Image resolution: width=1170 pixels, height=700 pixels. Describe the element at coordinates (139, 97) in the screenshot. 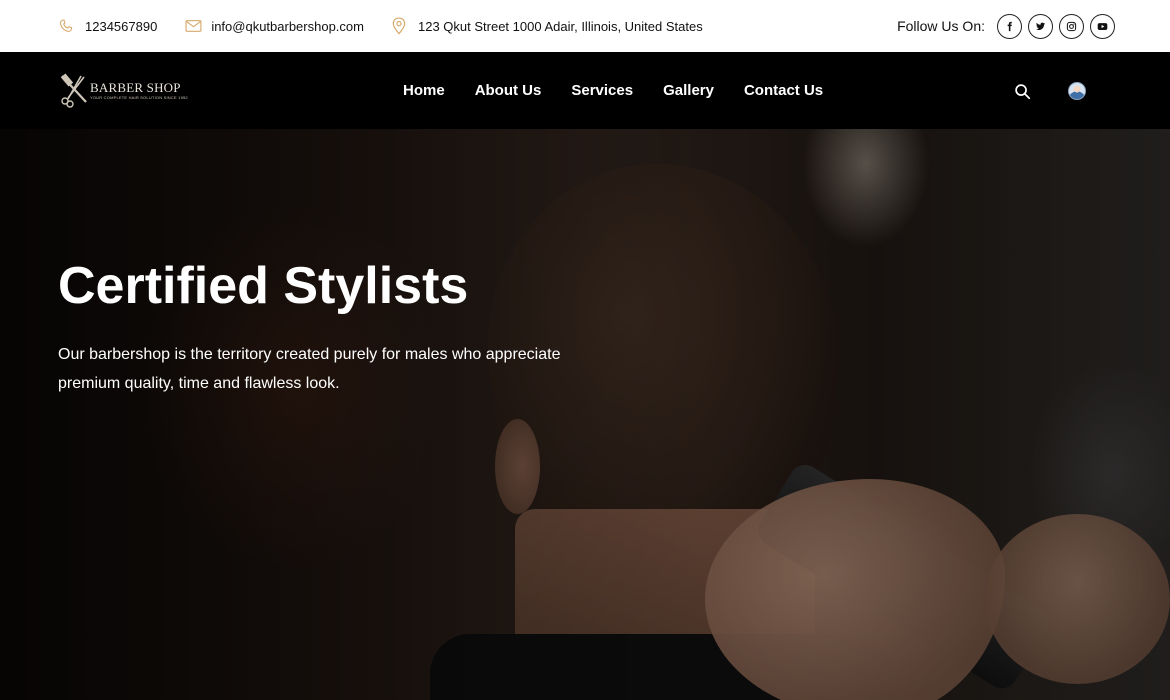

I see `brand-tagline: YOUR COMPLETE HAIR SOLUTION SINCE 1952` at that location.